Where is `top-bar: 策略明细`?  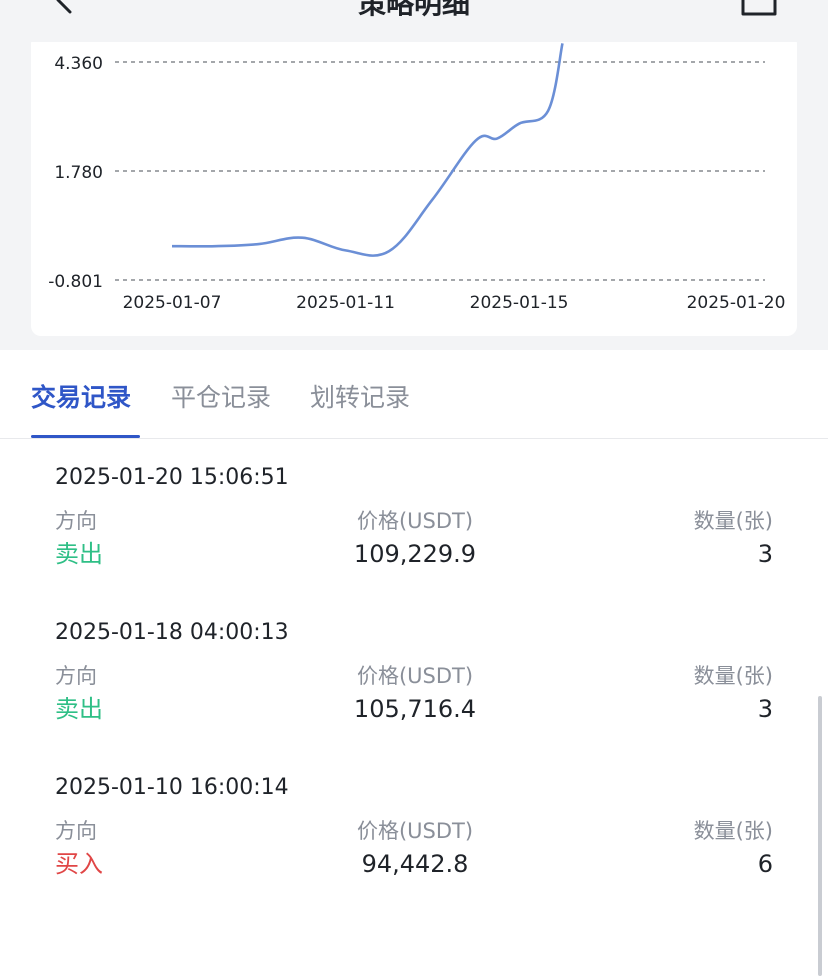 top-bar: 策略明细 is located at coordinates (414, 21).